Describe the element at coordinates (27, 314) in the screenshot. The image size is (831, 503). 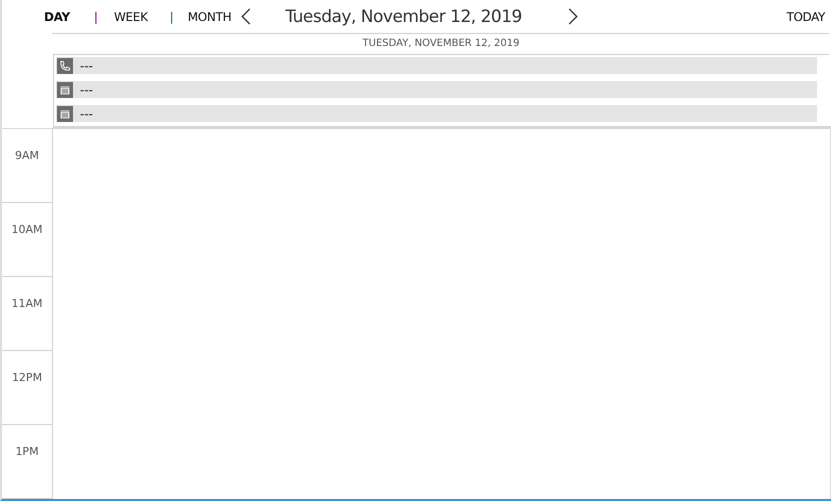
I see `hour-label: 11AM` at that location.